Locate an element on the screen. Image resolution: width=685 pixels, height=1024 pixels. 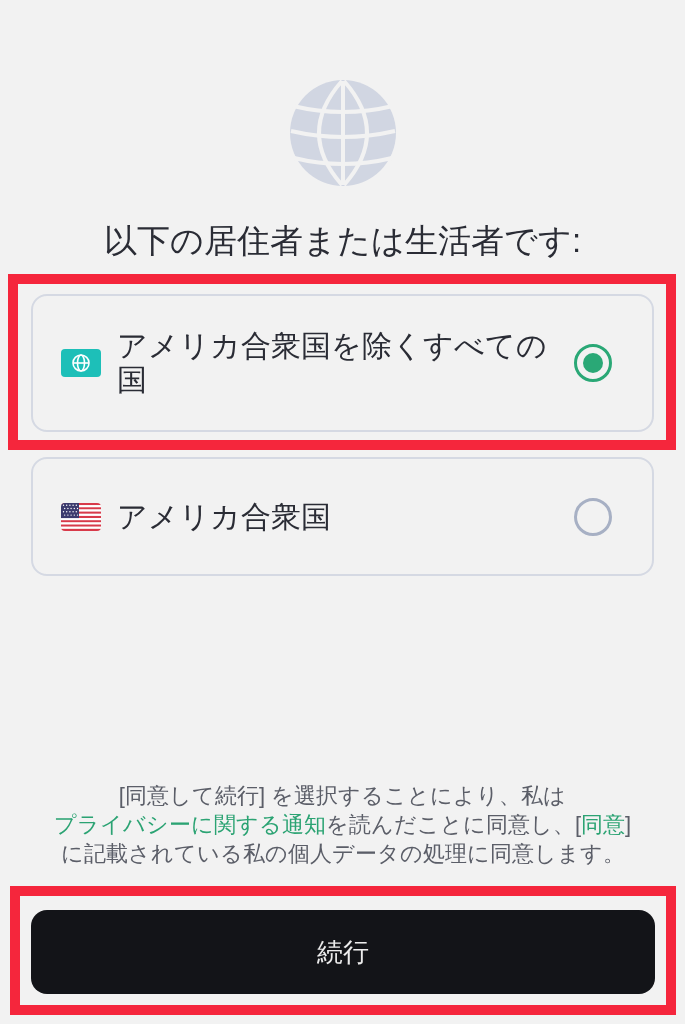
heading: 以下の居住者または生活者です: is located at coordinates (342, 241).